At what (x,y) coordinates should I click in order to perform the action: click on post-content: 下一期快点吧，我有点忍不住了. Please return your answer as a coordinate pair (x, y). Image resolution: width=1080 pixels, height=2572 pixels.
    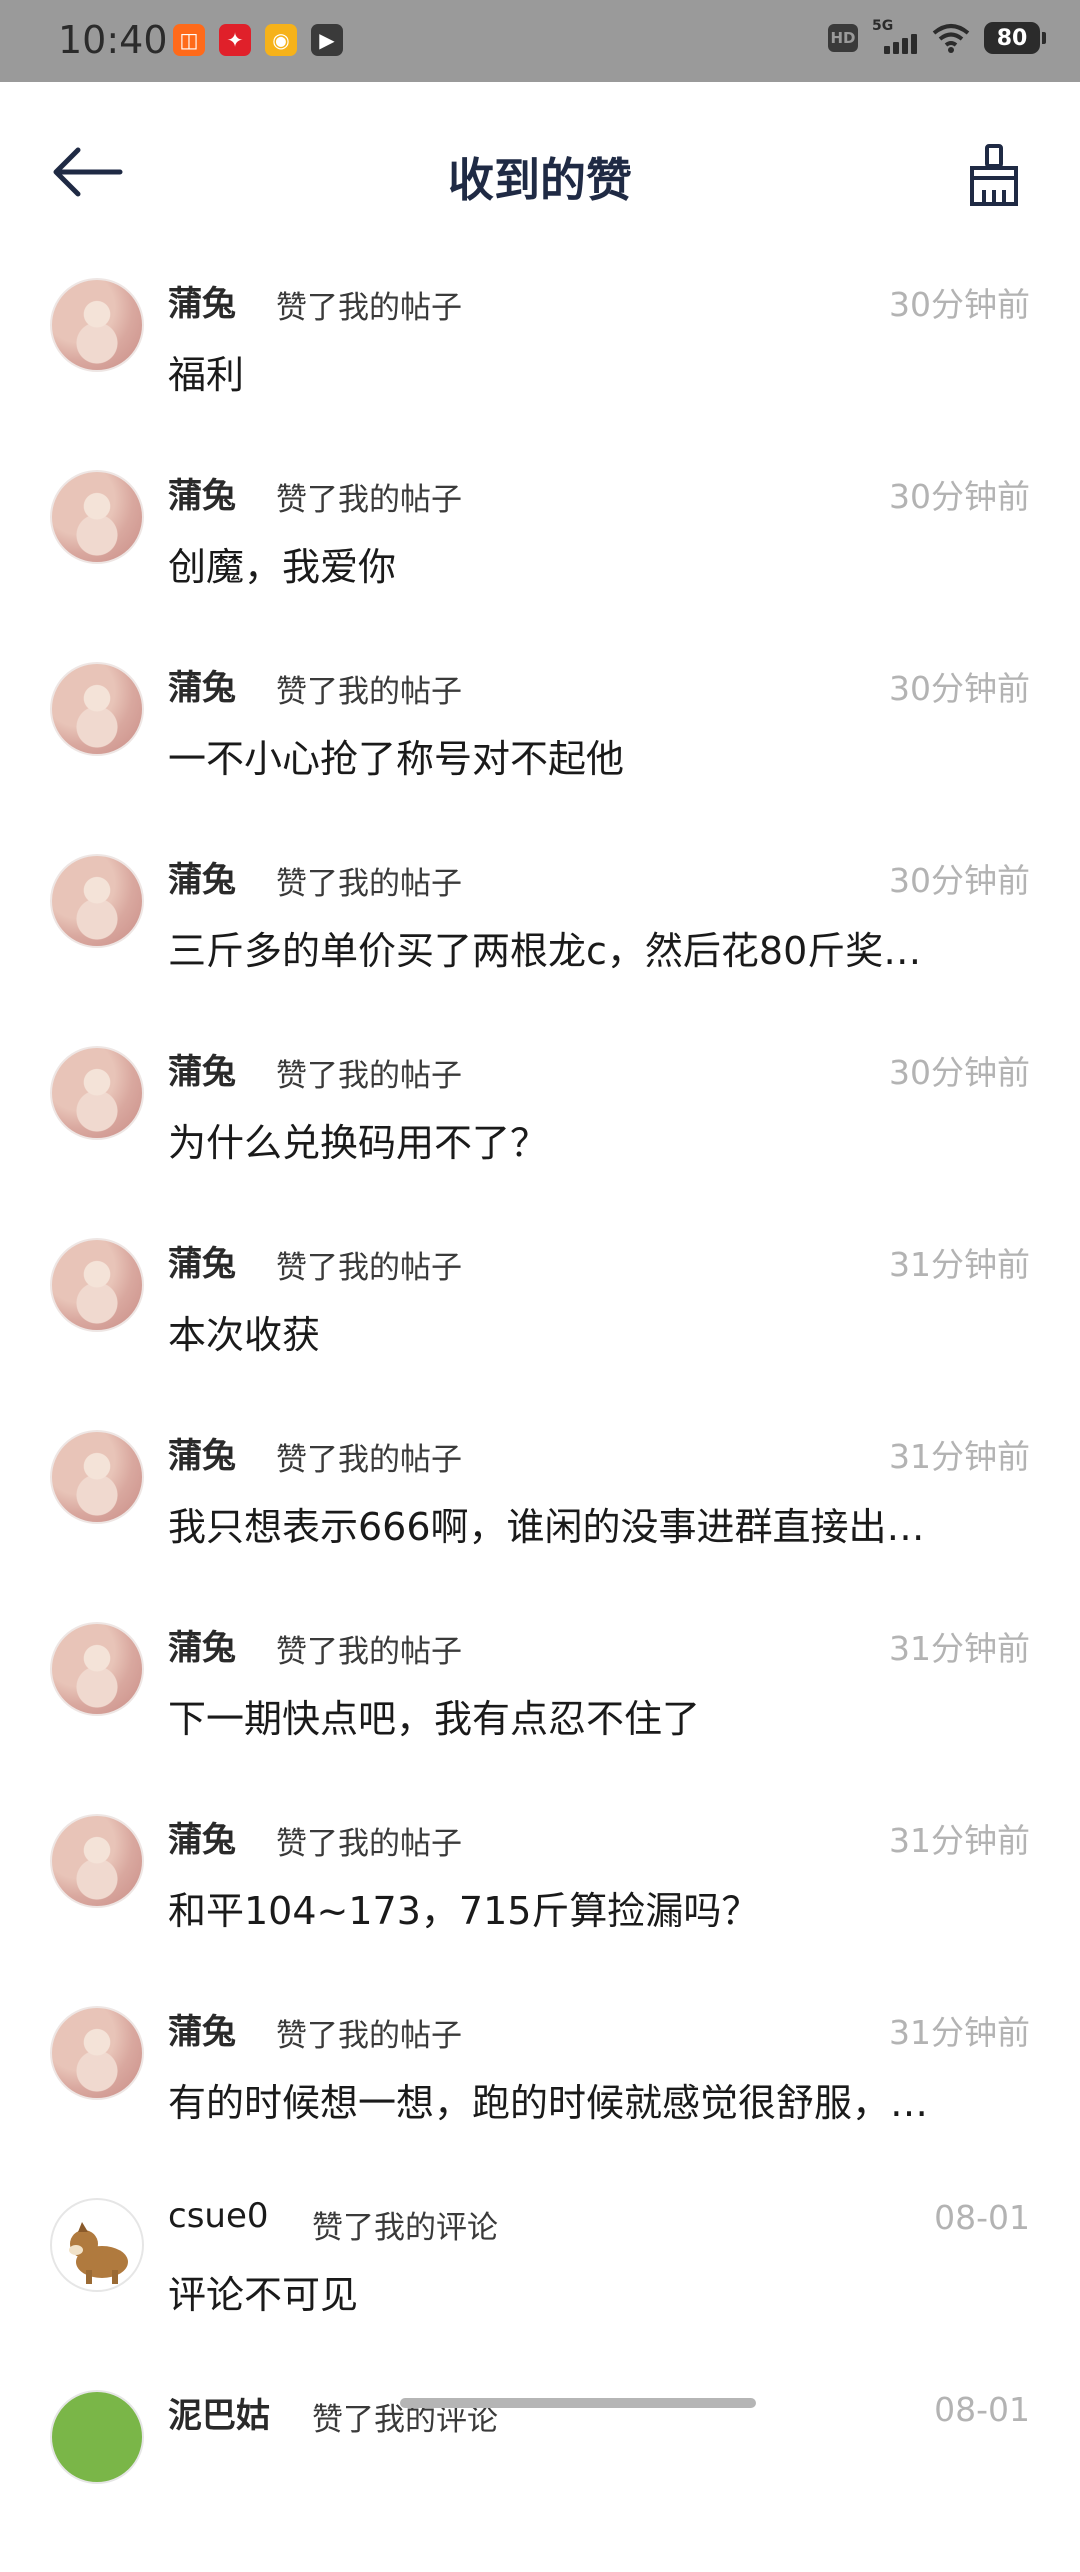
    Looking at the image, I should click on (588, 1715).